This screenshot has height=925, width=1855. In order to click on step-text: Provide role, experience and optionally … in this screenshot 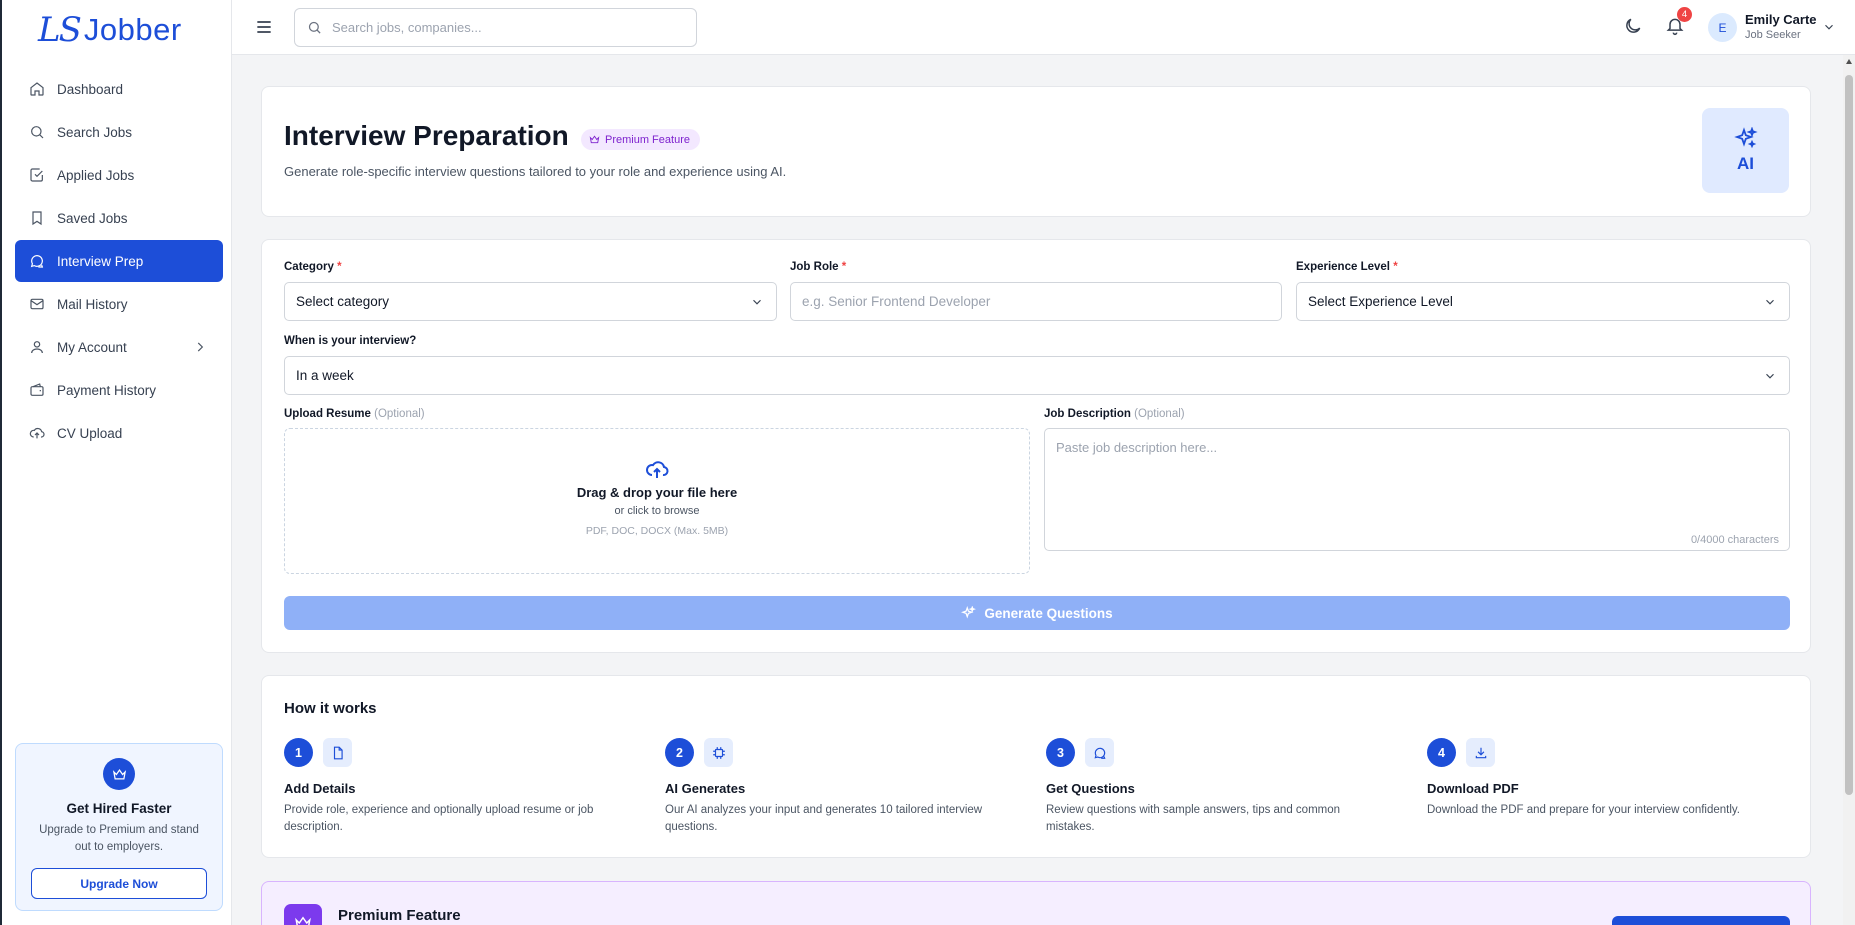, I will do `click(439, 818)`.